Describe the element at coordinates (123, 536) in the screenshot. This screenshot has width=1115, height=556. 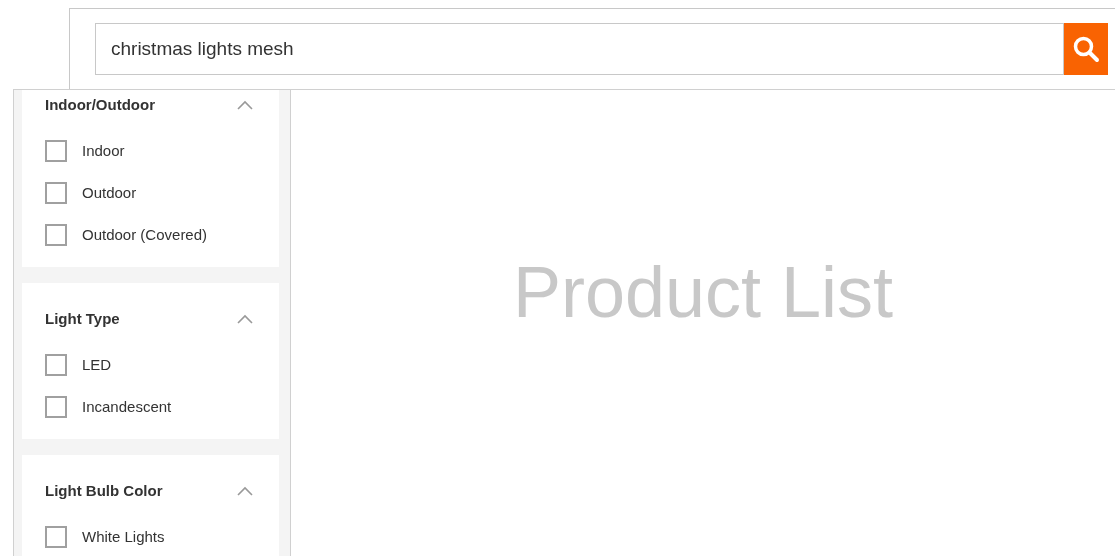
I see `checkbox-label: White Lights` at that location.